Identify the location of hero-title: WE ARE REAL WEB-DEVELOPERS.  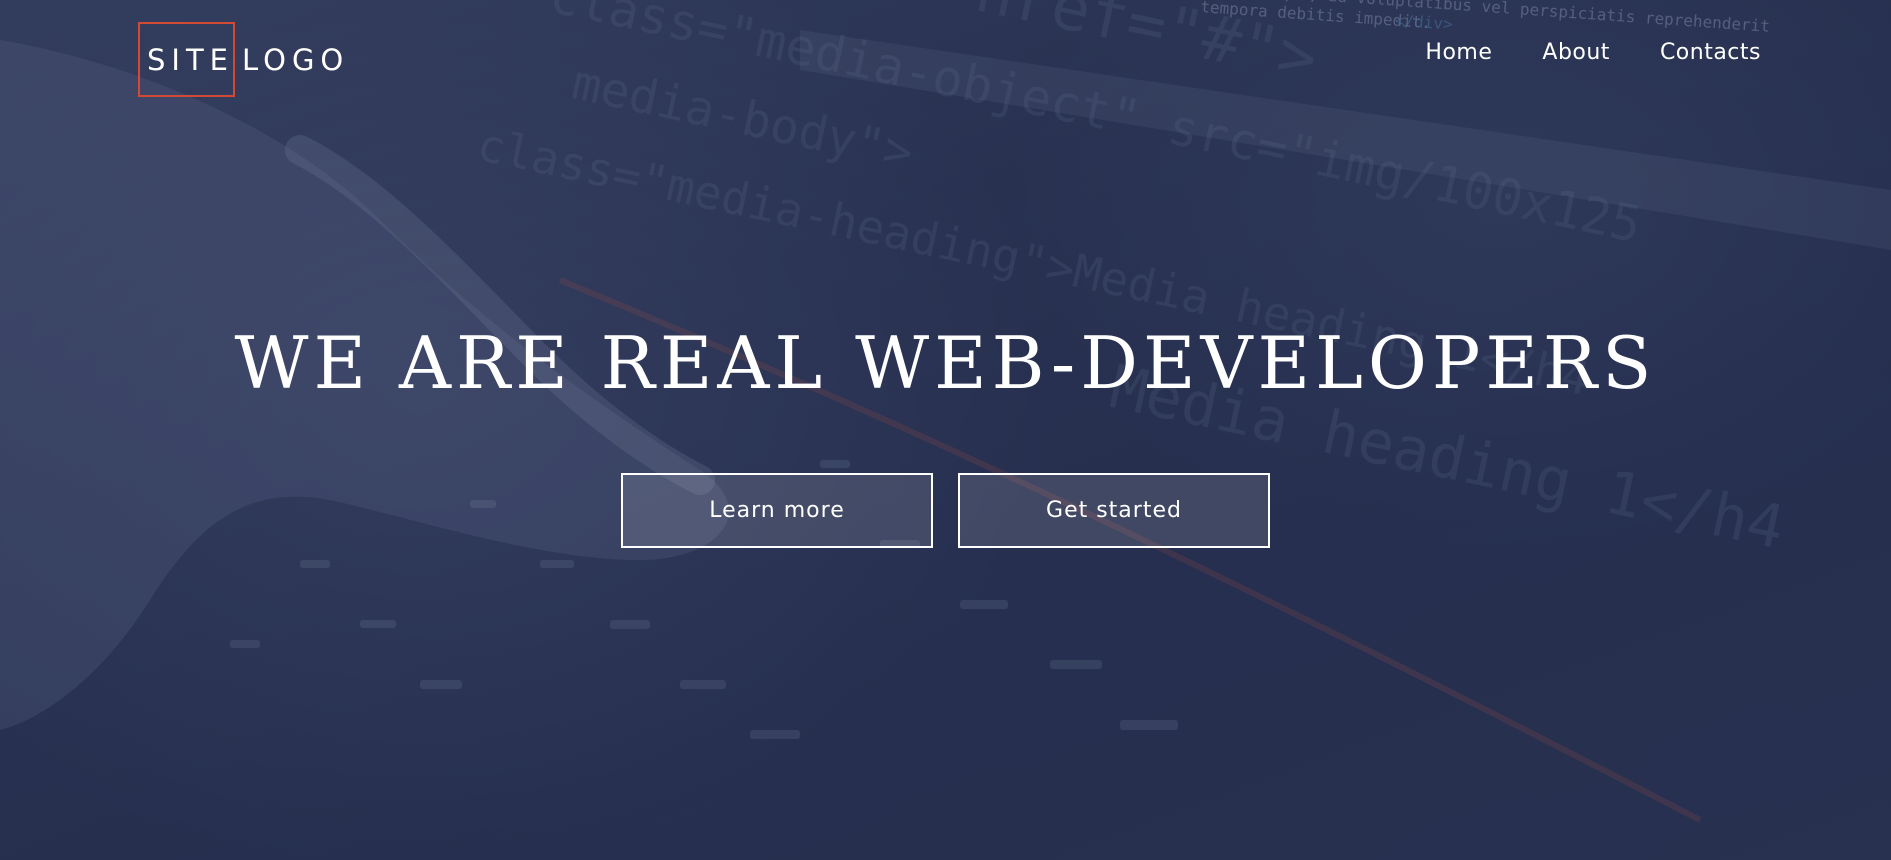
(945, 363).